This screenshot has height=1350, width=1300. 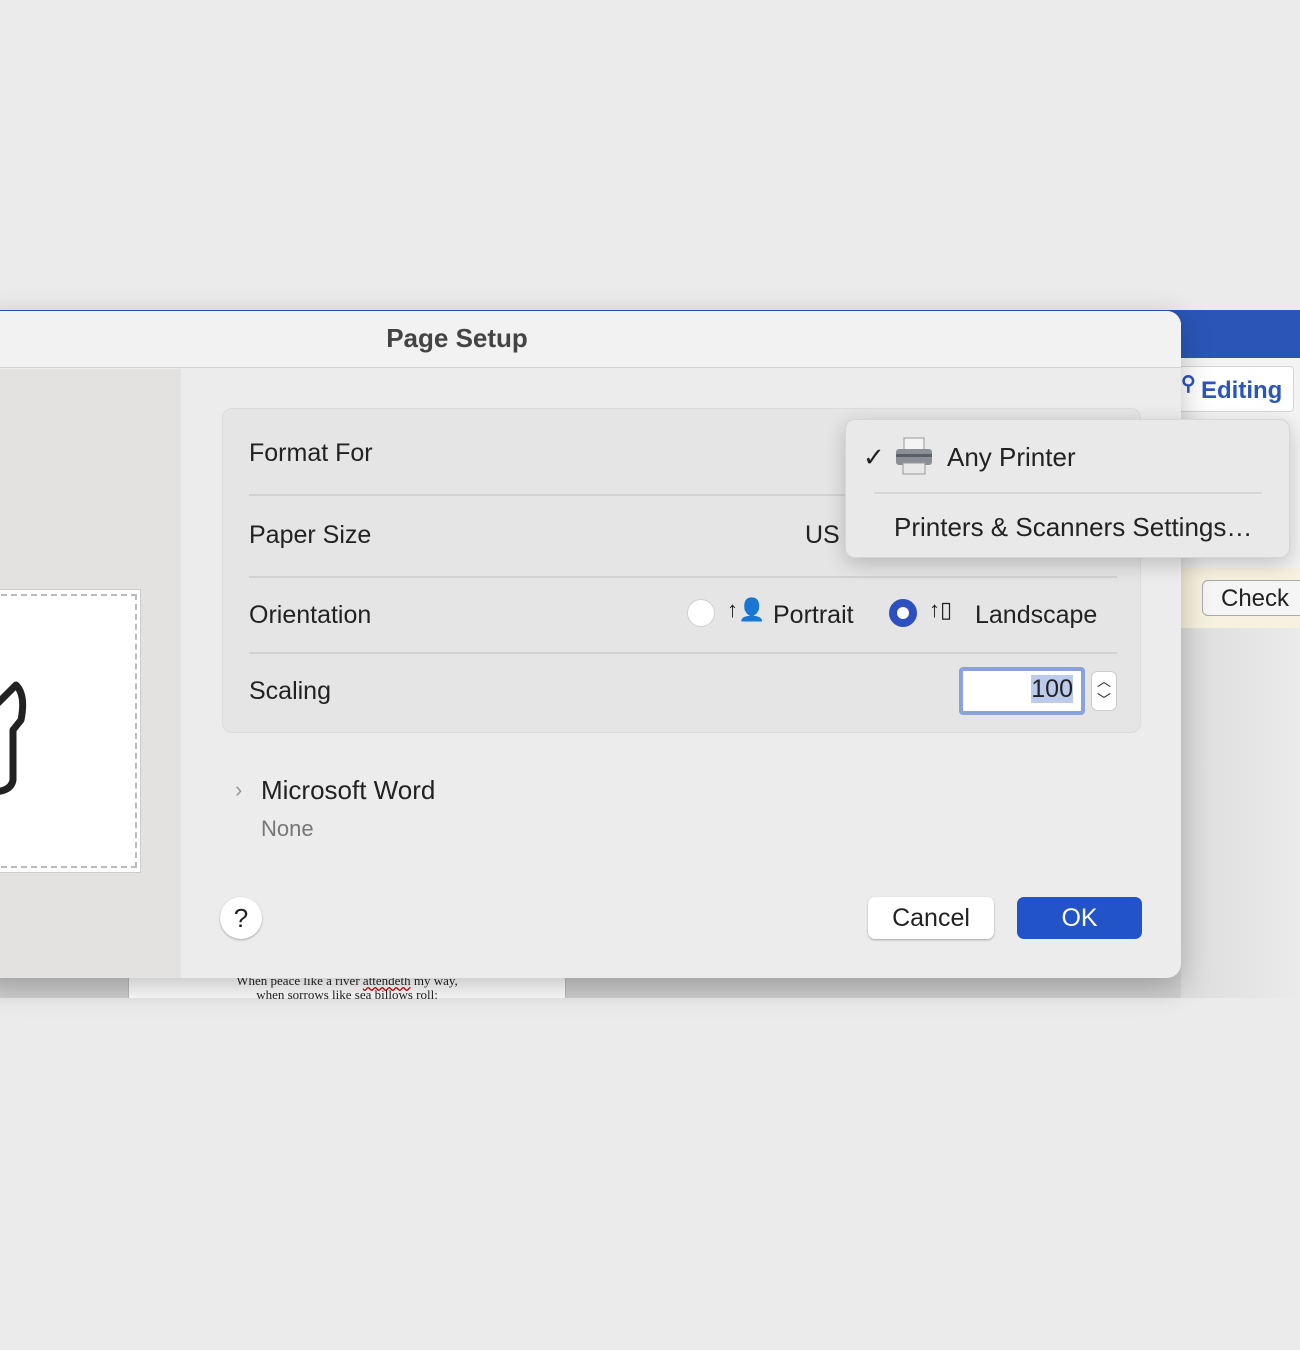 I want to click on landscape-radio, so click(x=903, y=613).